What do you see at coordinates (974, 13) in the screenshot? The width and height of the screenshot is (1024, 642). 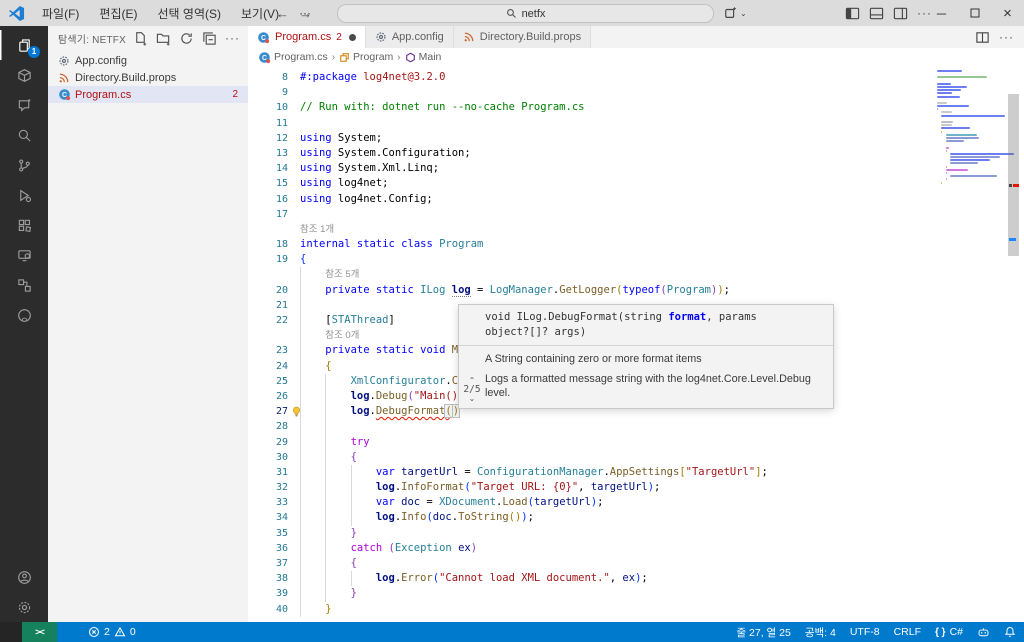 I see `maximize-button` at bounding box center [974, 13].